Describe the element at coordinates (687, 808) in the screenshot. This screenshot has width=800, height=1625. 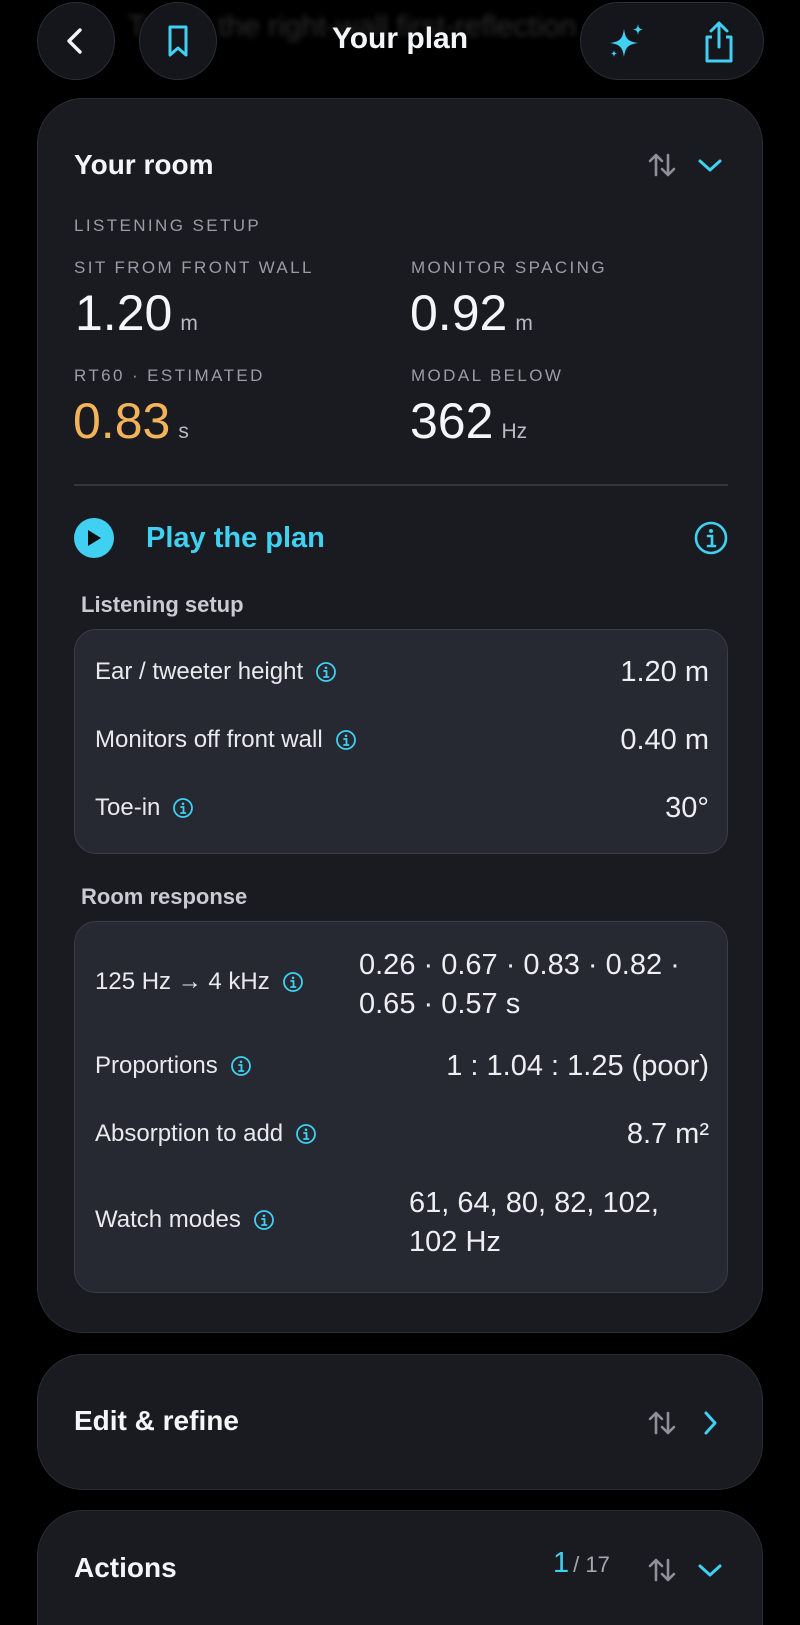
I see `row-value: 30°` at that location.